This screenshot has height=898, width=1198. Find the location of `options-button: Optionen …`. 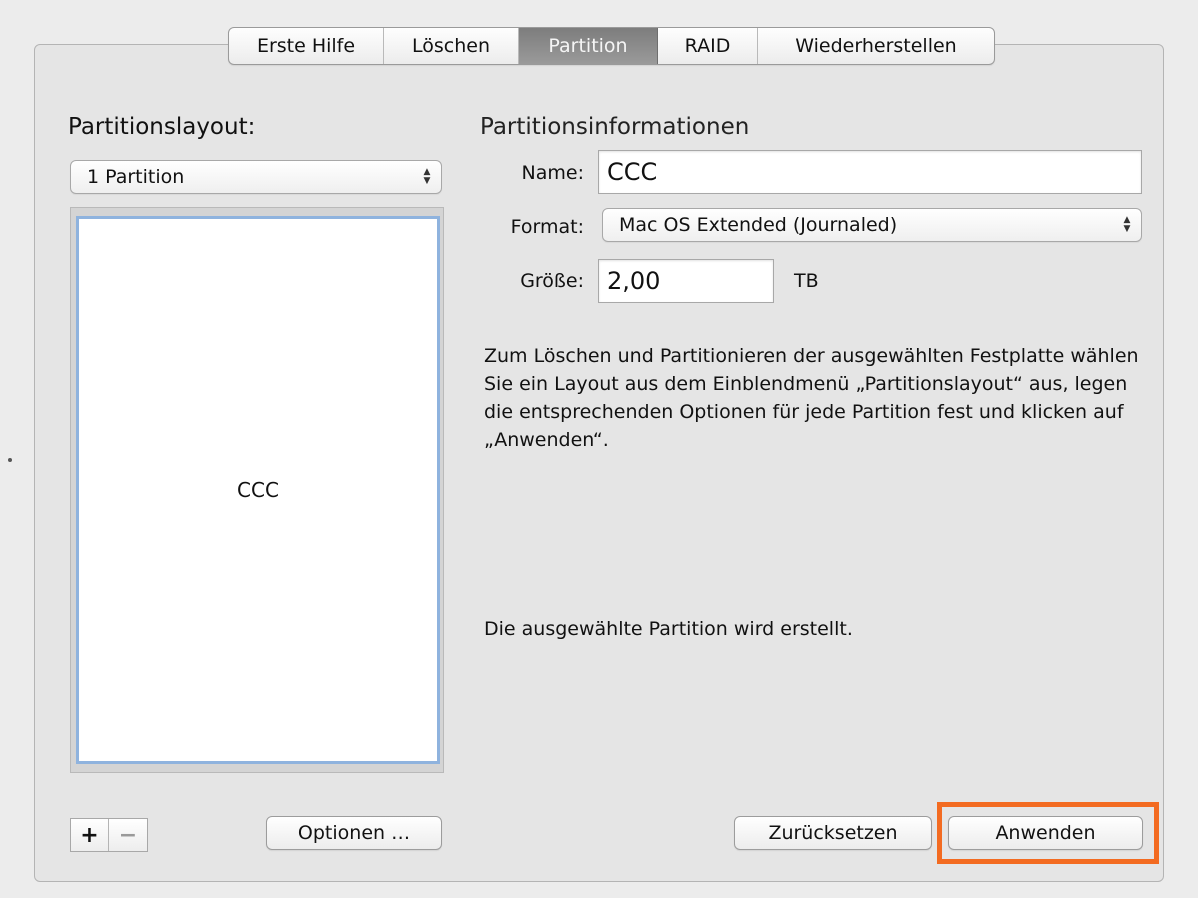

options-button: Optionen … is located at coordinates (354, 833).